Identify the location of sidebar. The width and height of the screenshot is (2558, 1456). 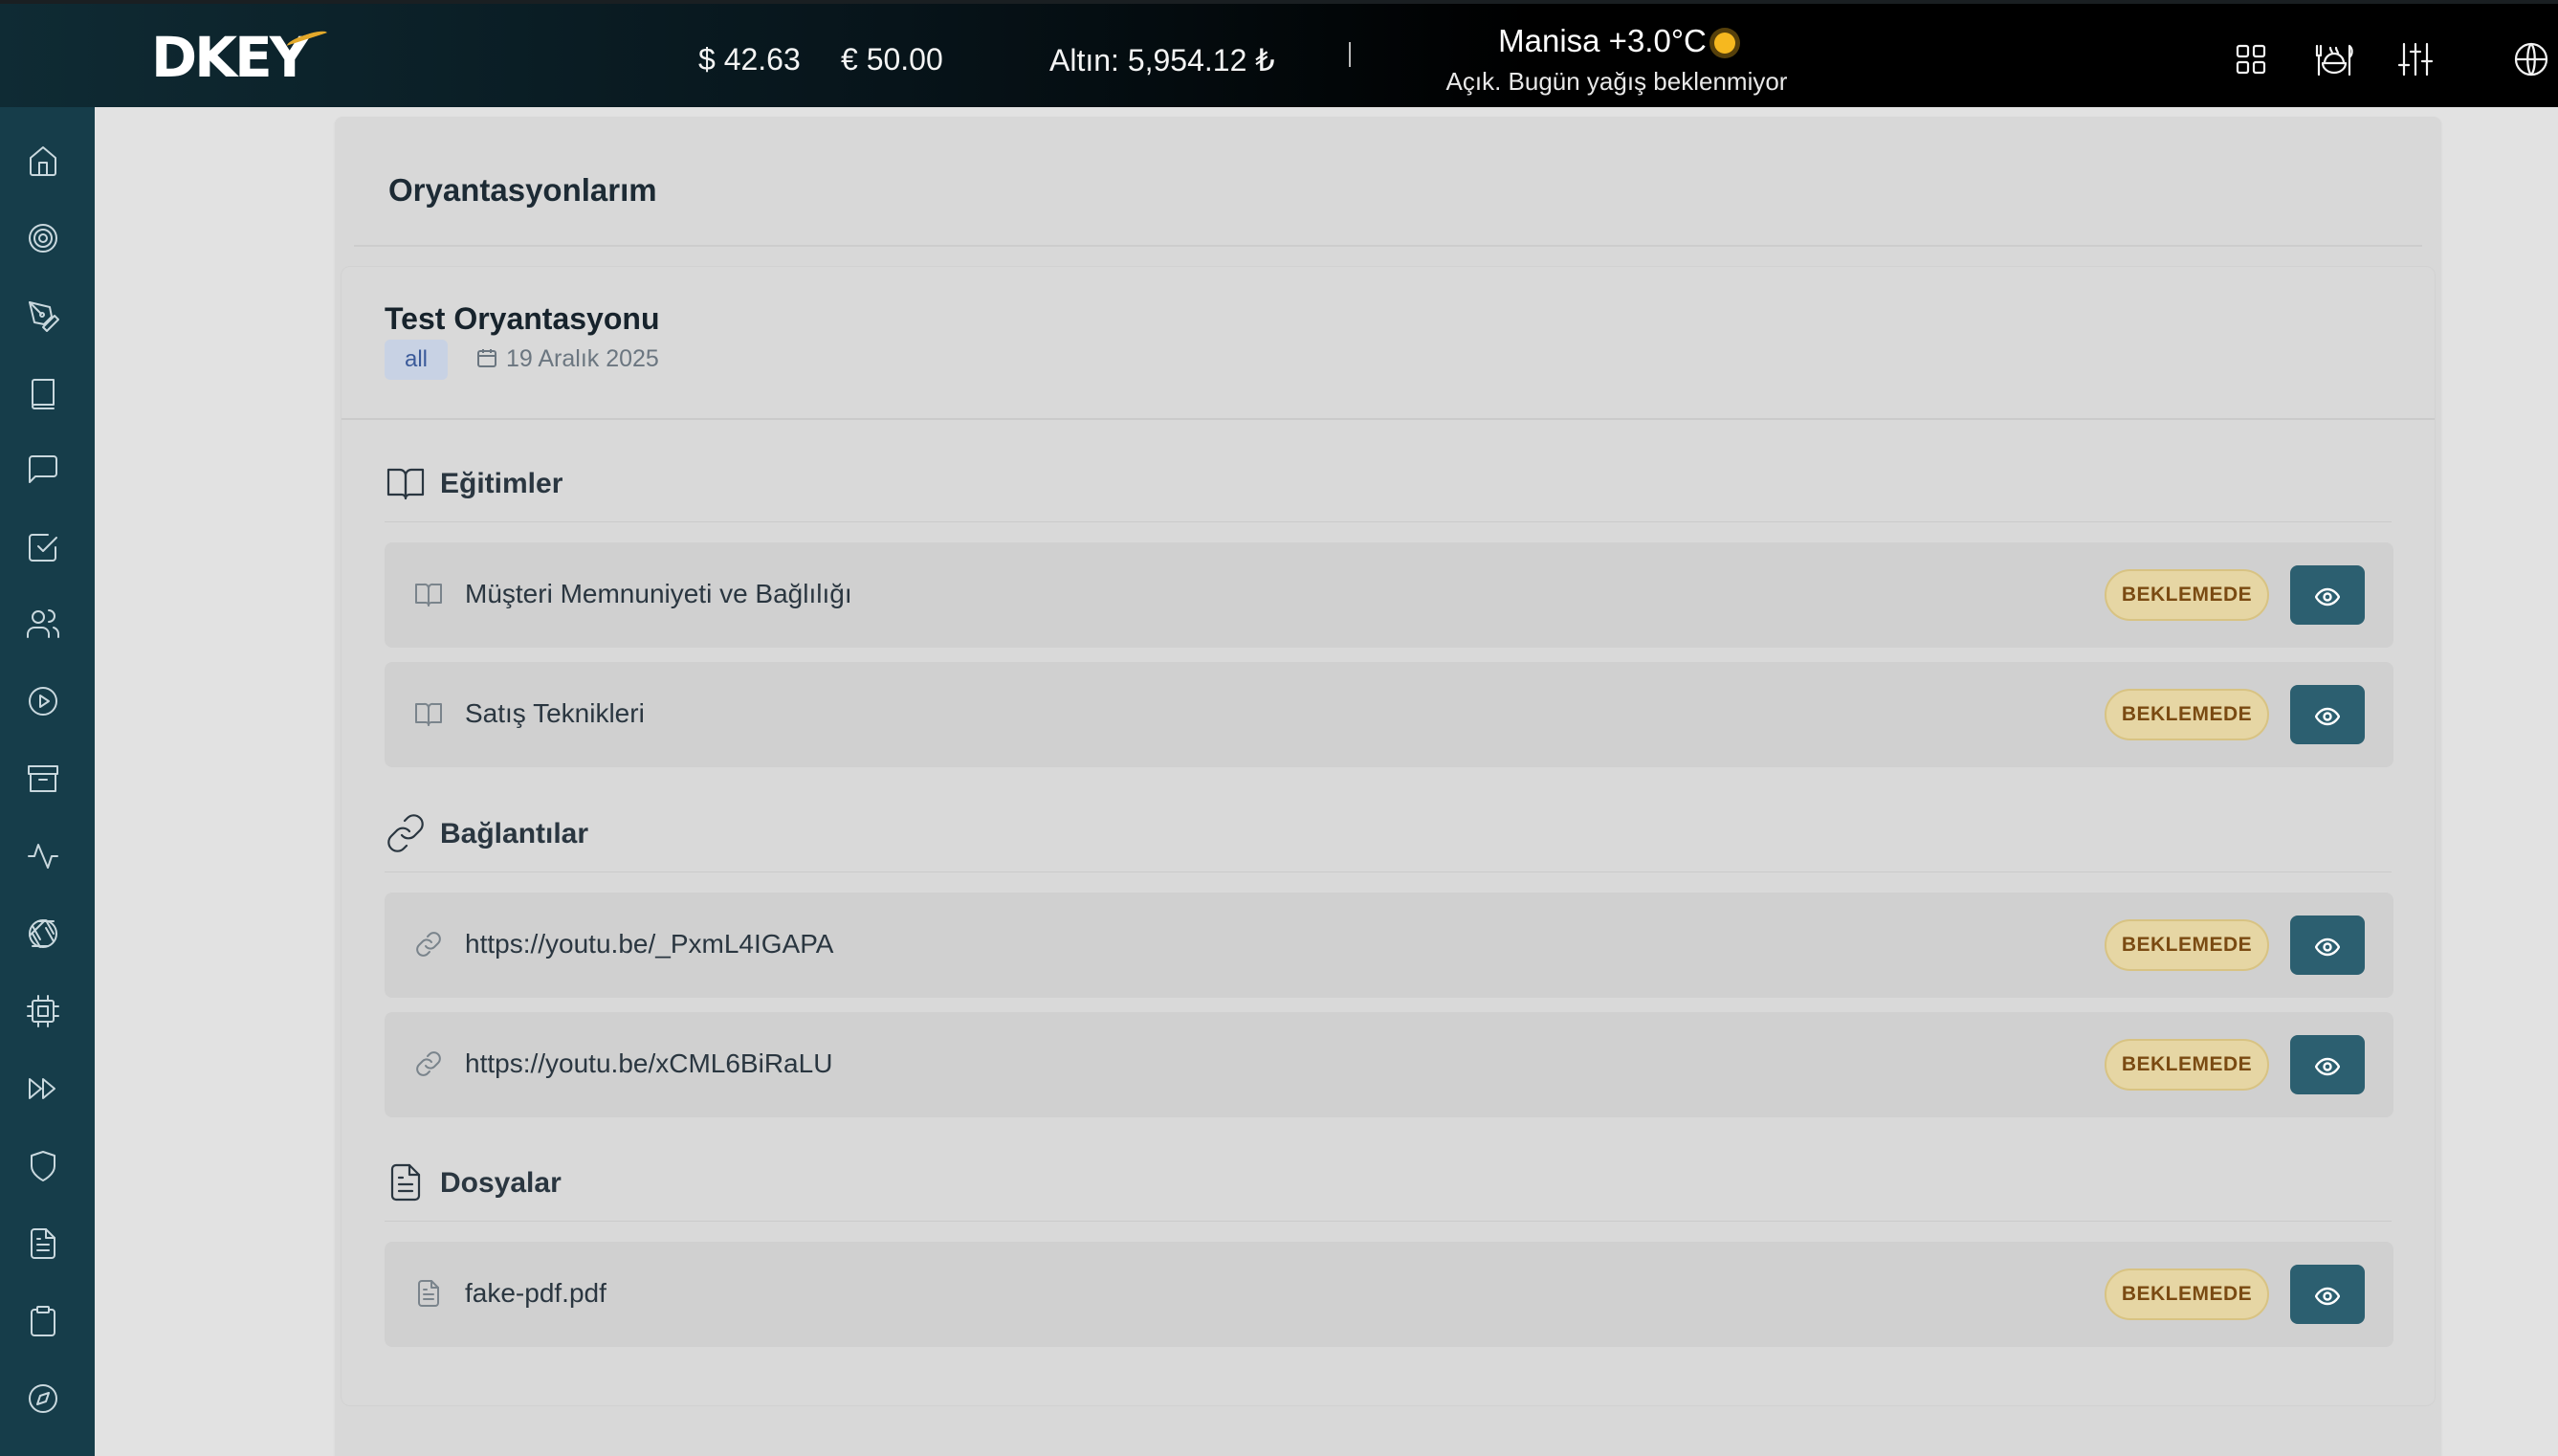
(48, 782).